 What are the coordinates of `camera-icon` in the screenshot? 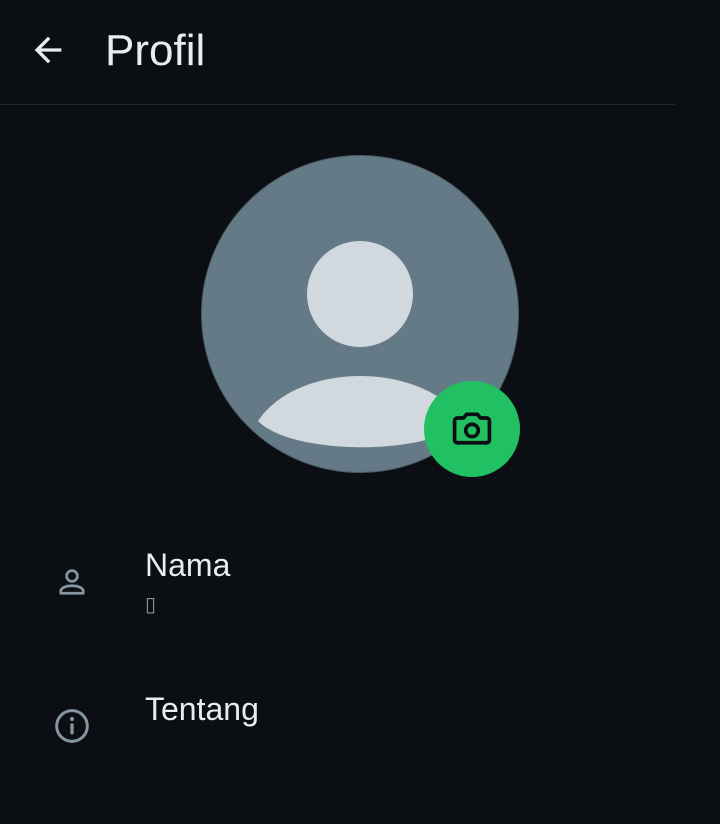 It's located at (472, 428).